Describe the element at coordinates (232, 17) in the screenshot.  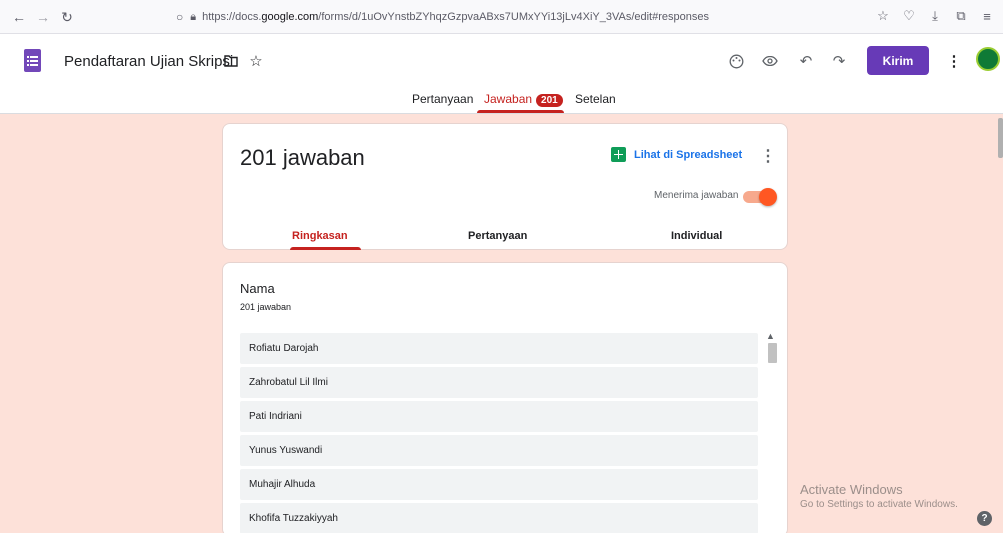
I see `url-prefix: https://docs.` at that location.